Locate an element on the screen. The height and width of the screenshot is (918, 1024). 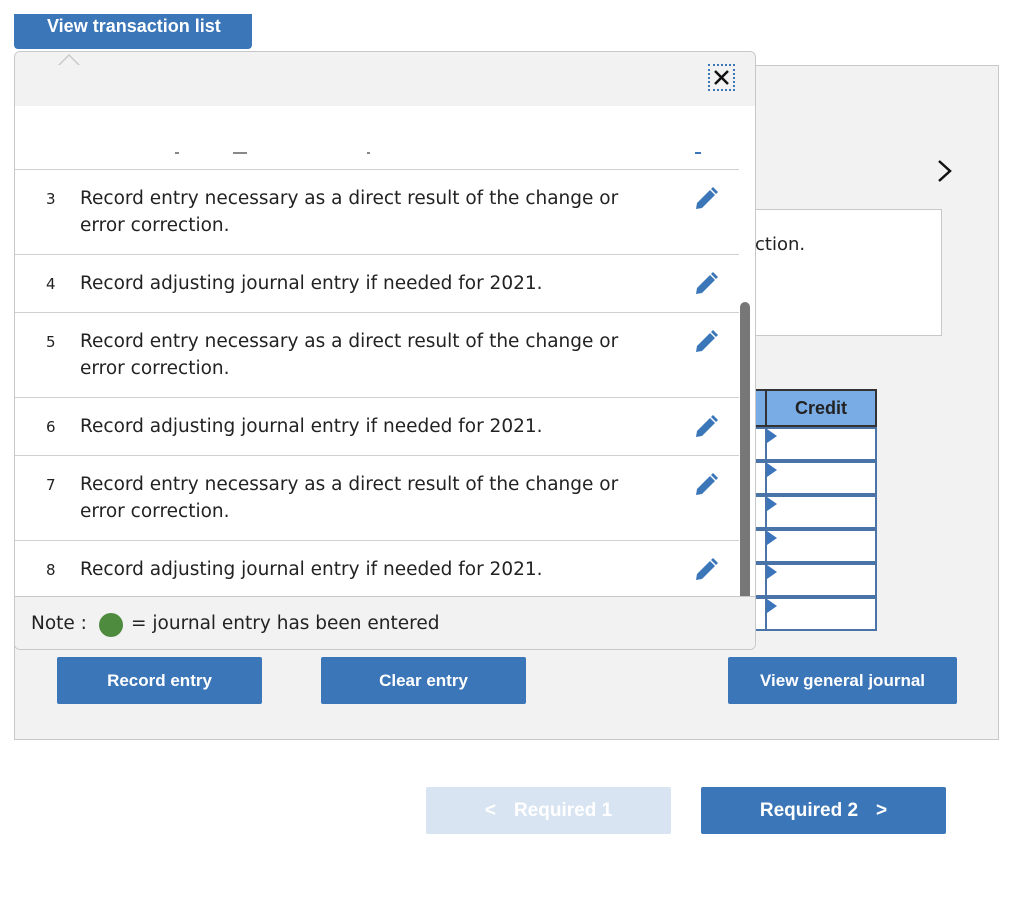
next-required-label: Required 2 is located at coordinates (809, 810).